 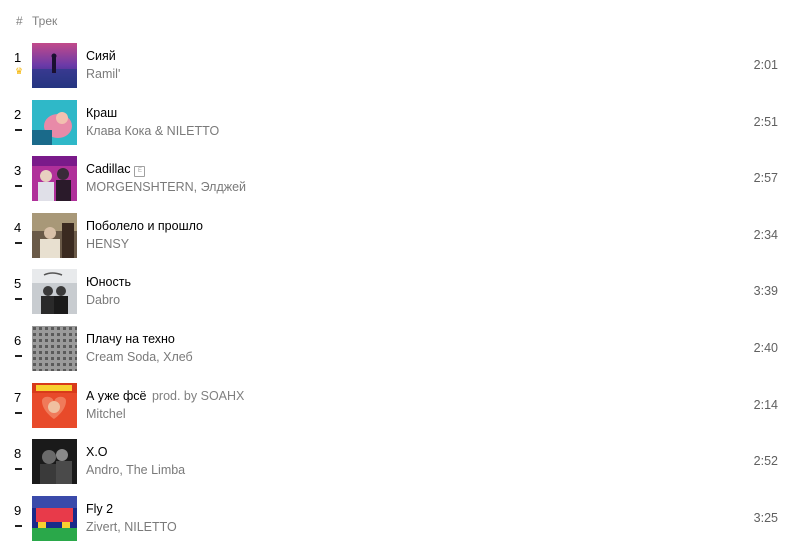 What do you see at coordinates (18, 114) in the screenshot?
I see `track-position: 2` at bounding box center [18, 114].